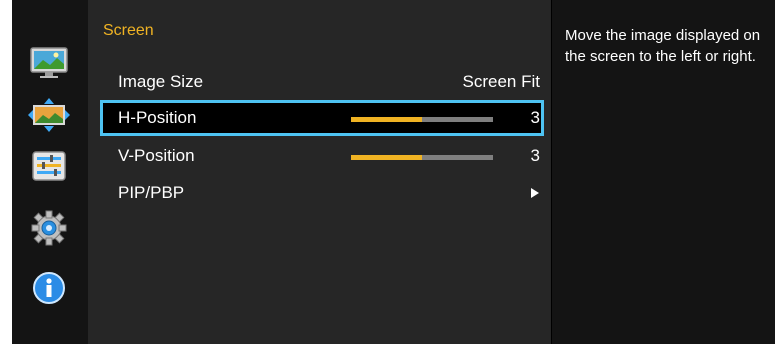  What do you see at coordinates (322, 193) in the screenshot?
I see `menu-item-pip-pbp: PIP/PBP` at bounding box center [322, 193].